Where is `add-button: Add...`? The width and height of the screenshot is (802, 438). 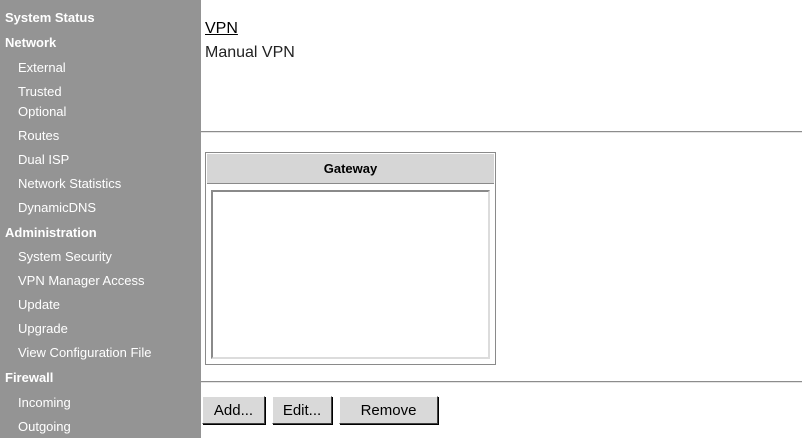
add-button: Add... is located at coordinates (233, 410).